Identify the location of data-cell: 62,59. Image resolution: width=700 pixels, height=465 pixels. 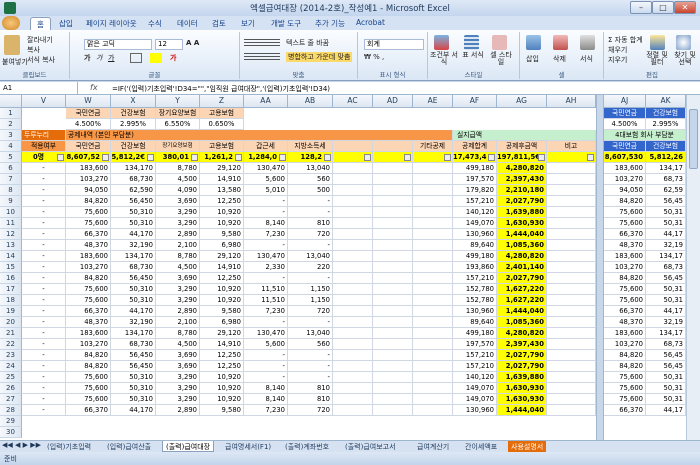
(666, 190).